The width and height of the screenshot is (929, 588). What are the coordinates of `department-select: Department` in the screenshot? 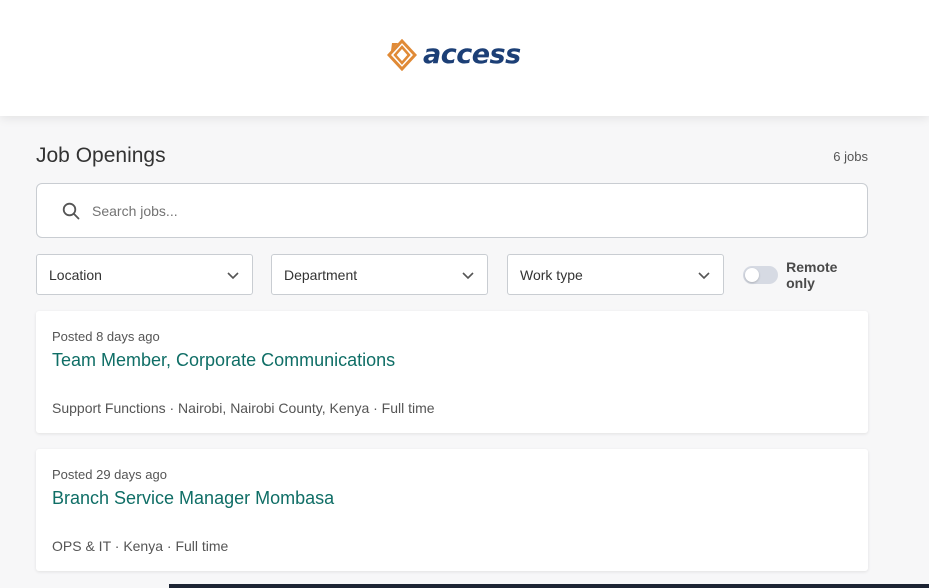 It's located at (379, 274).